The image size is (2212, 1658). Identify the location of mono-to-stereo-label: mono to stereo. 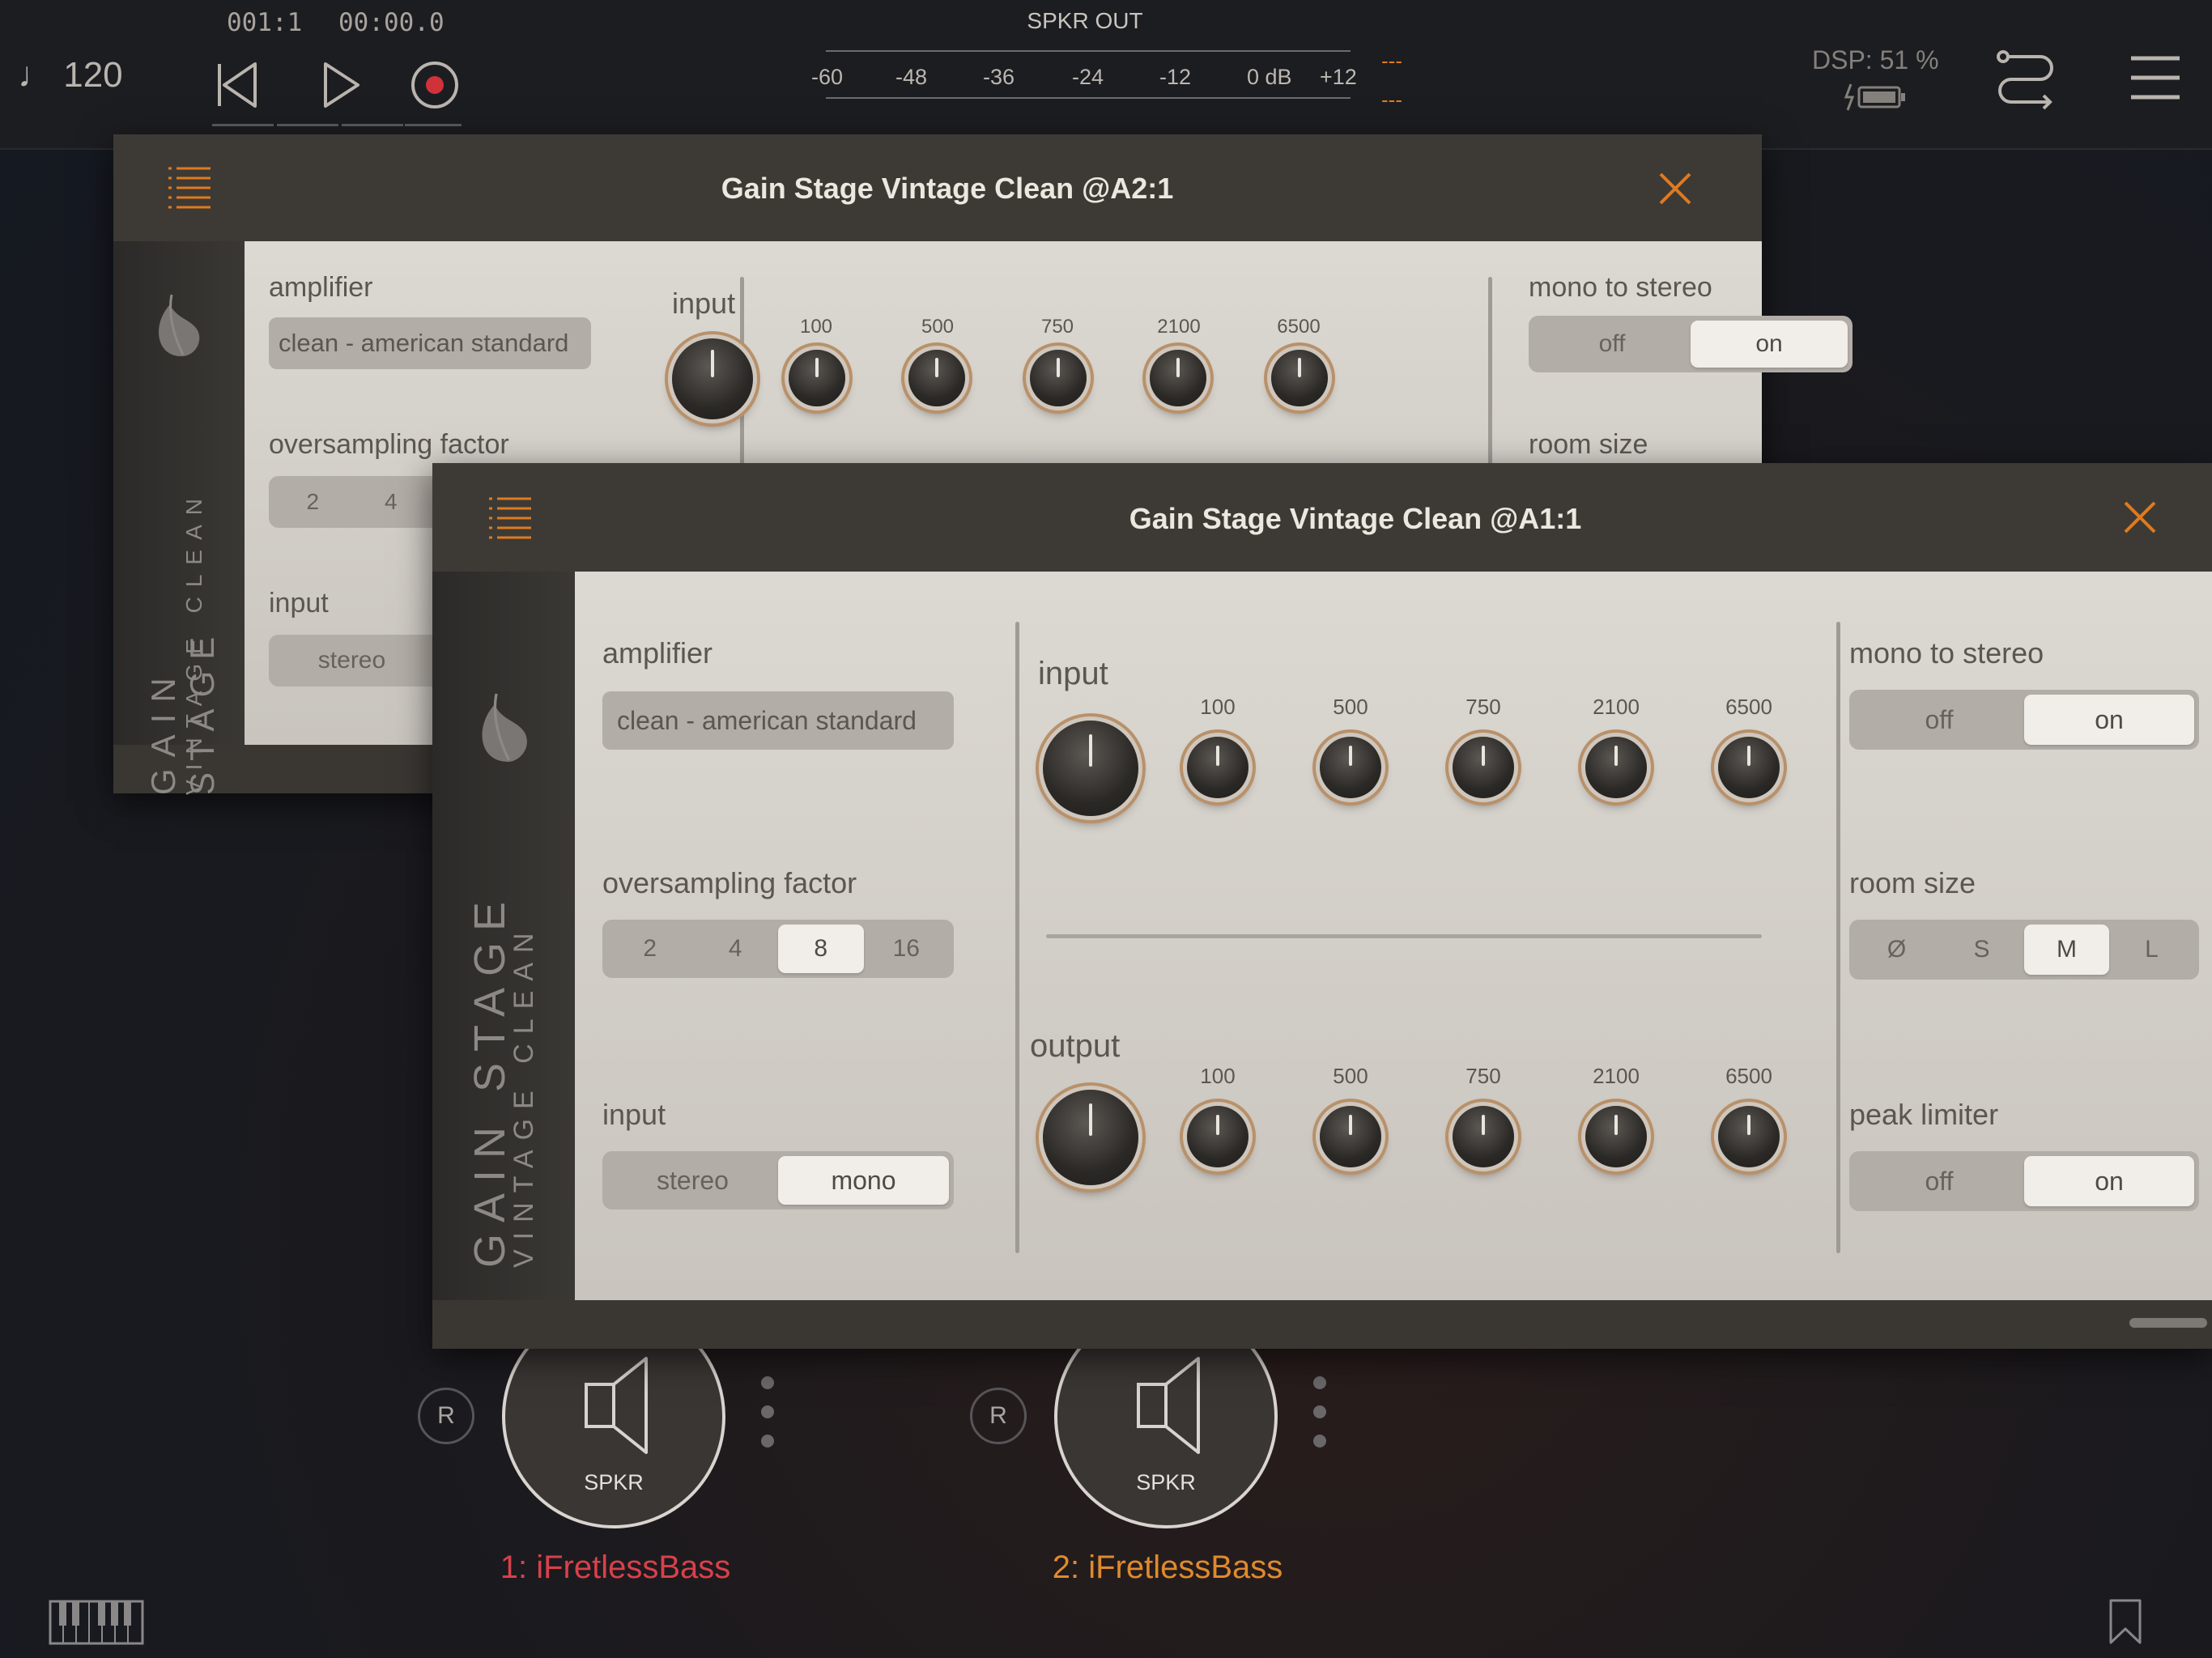
(1947, 653).